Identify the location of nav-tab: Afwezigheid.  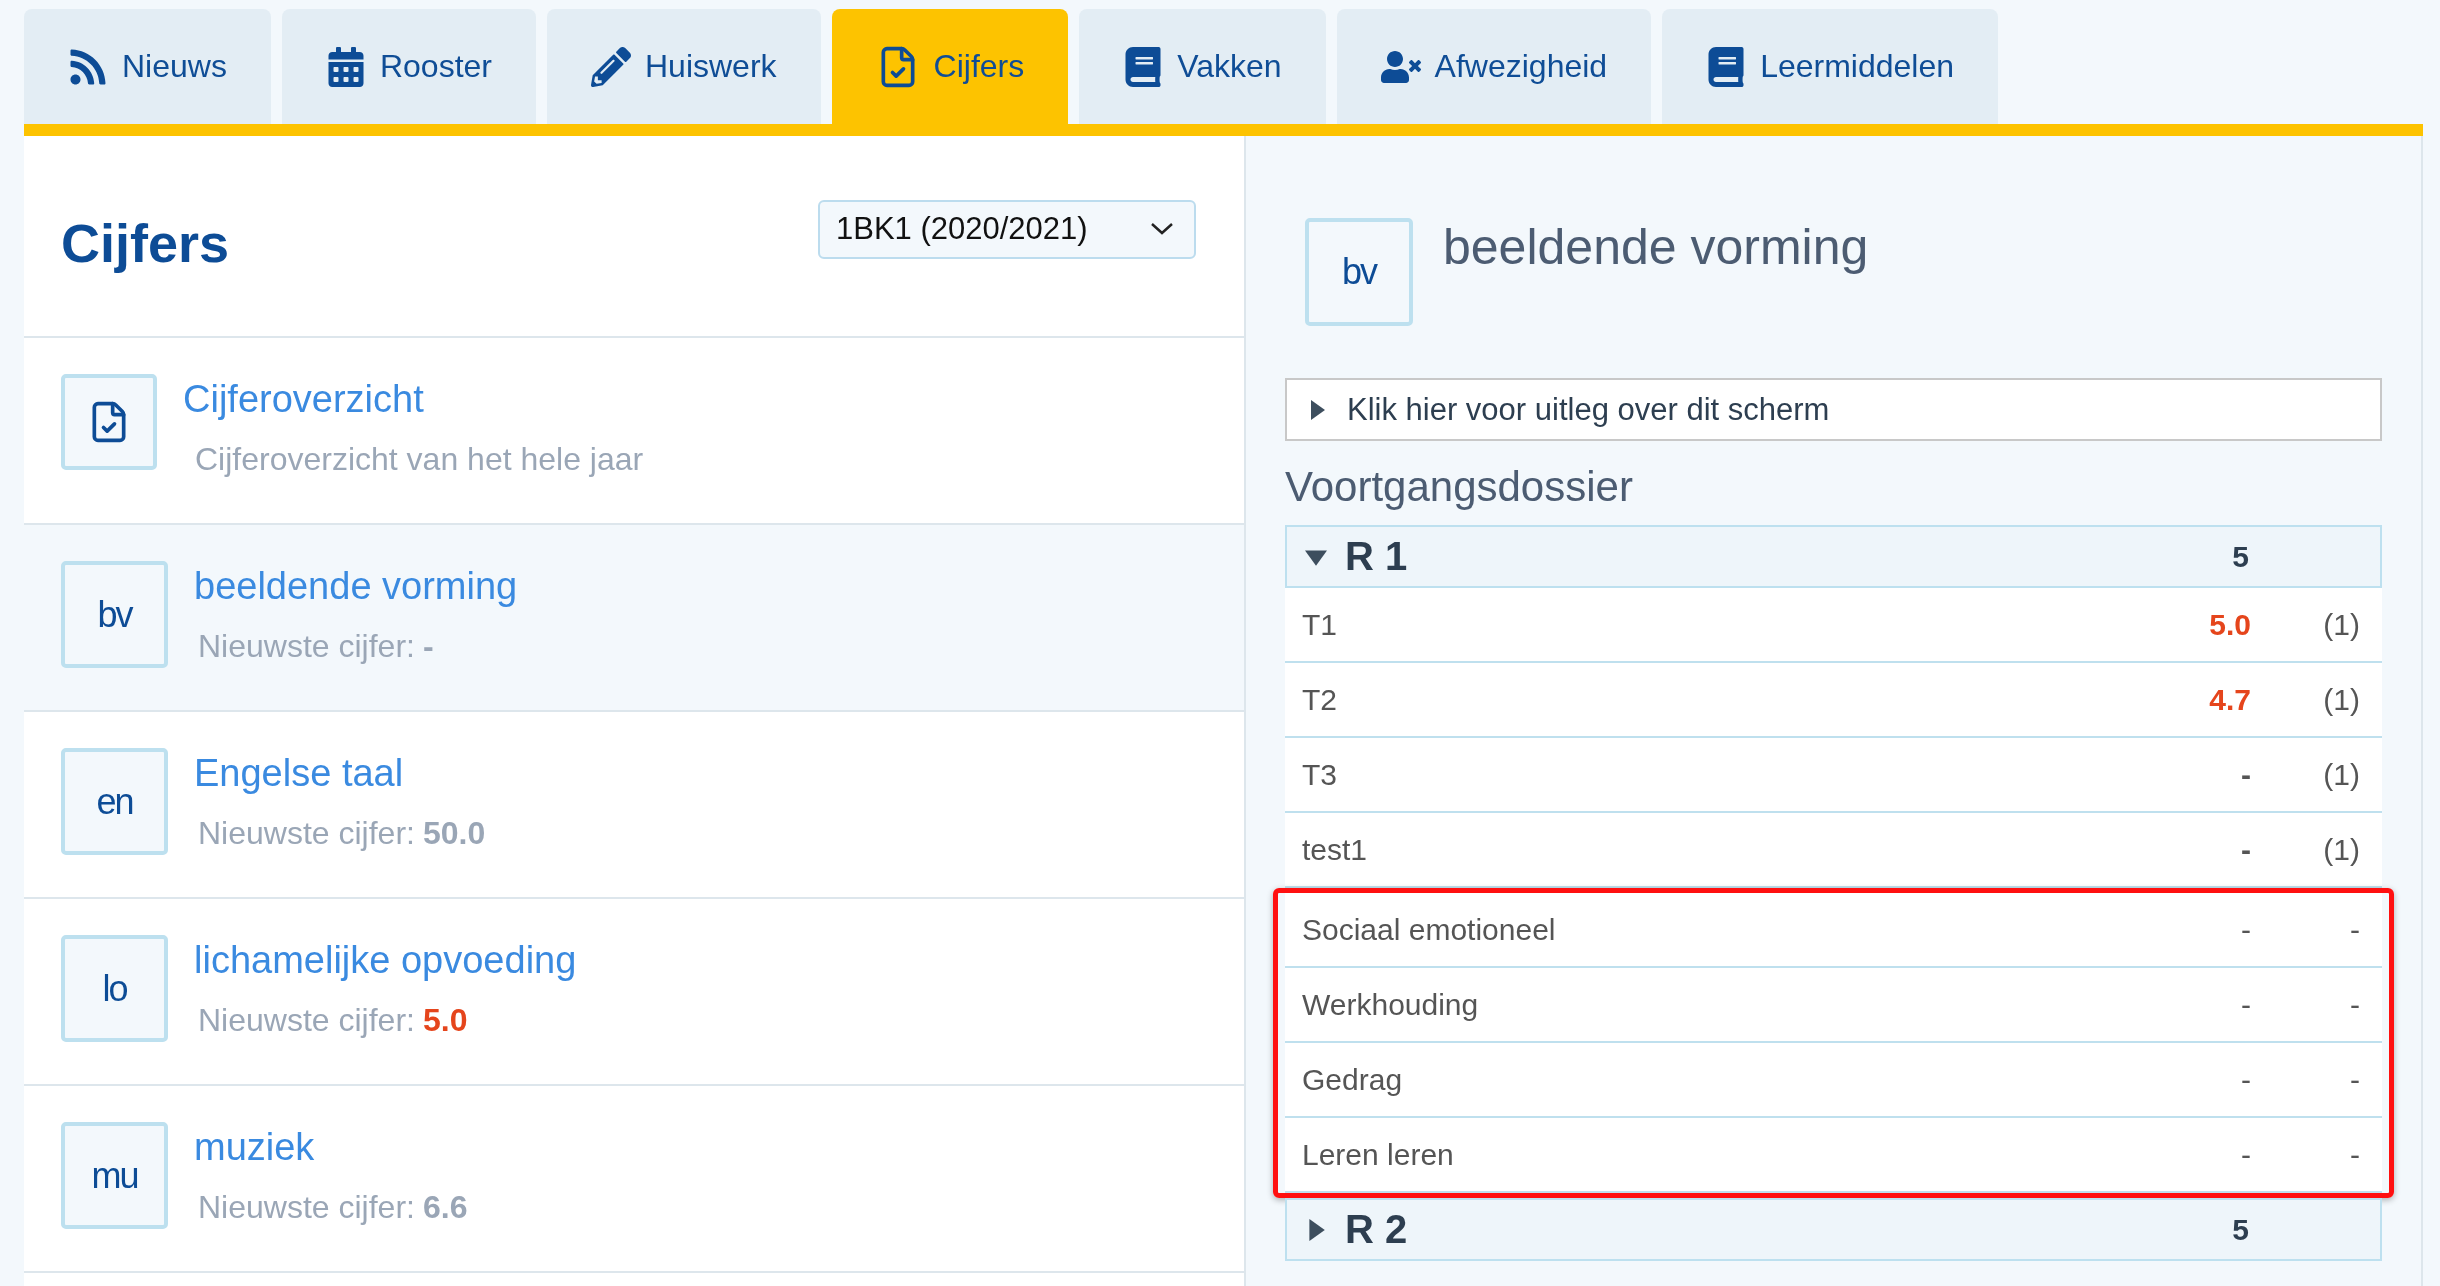
(1494, 66).